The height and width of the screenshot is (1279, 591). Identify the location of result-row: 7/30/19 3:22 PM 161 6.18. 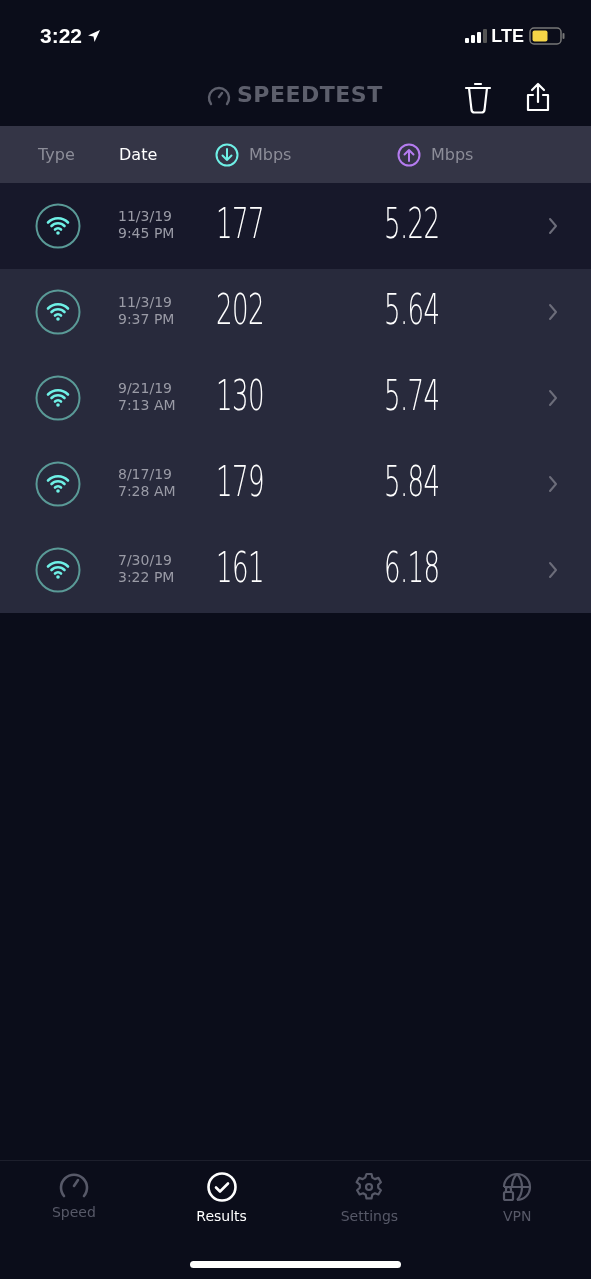
(295, 570).